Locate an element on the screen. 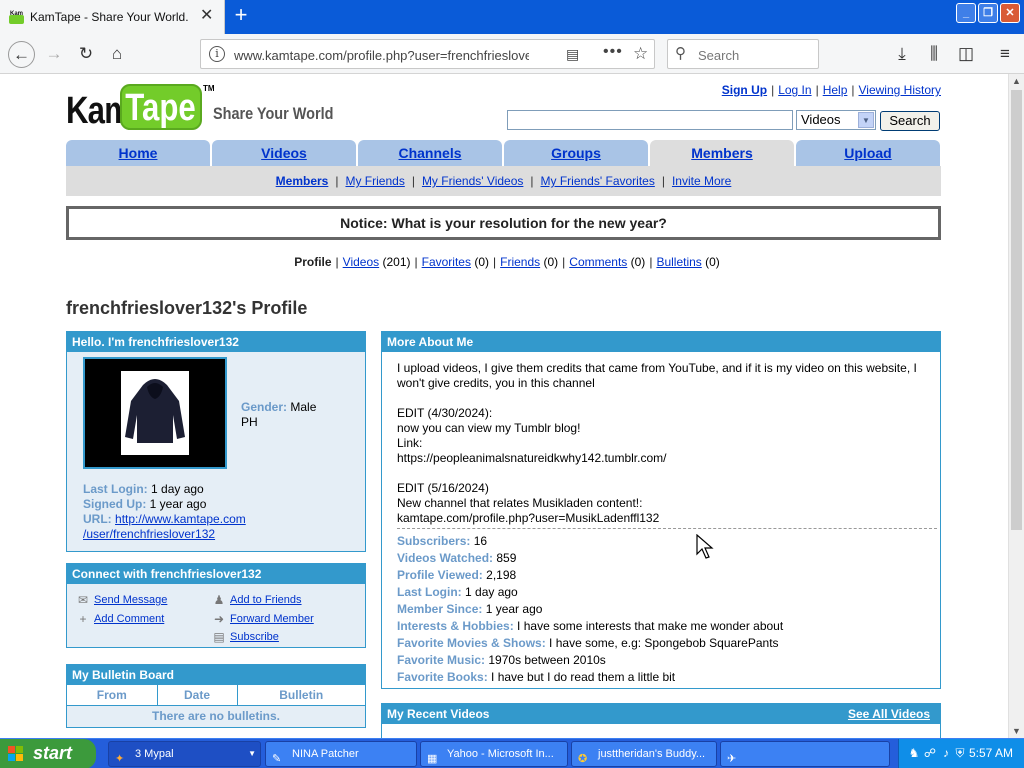 This screenshot has width=1024, height=768. tab-upload-label: Upload is located at coordinates (867, 153).